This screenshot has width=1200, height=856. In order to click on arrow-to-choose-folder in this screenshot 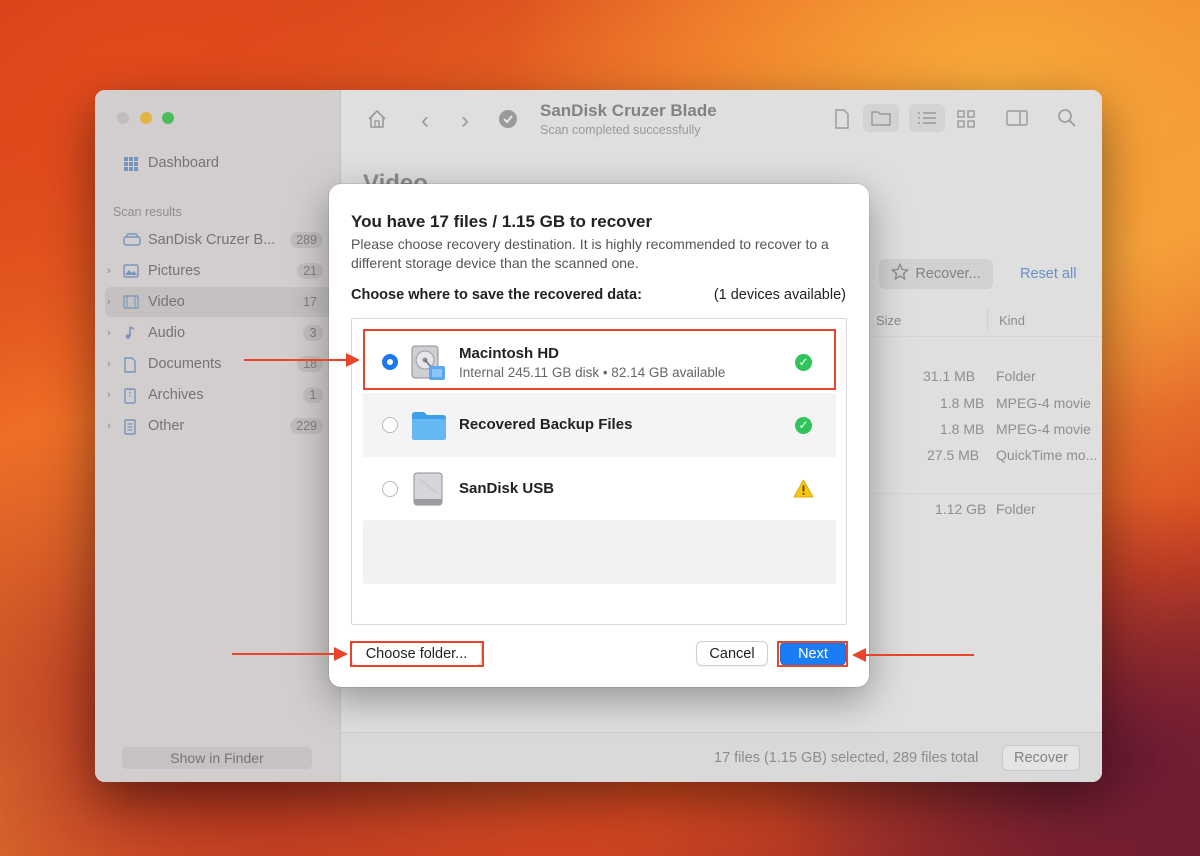, I will do `click(290, 654)`.